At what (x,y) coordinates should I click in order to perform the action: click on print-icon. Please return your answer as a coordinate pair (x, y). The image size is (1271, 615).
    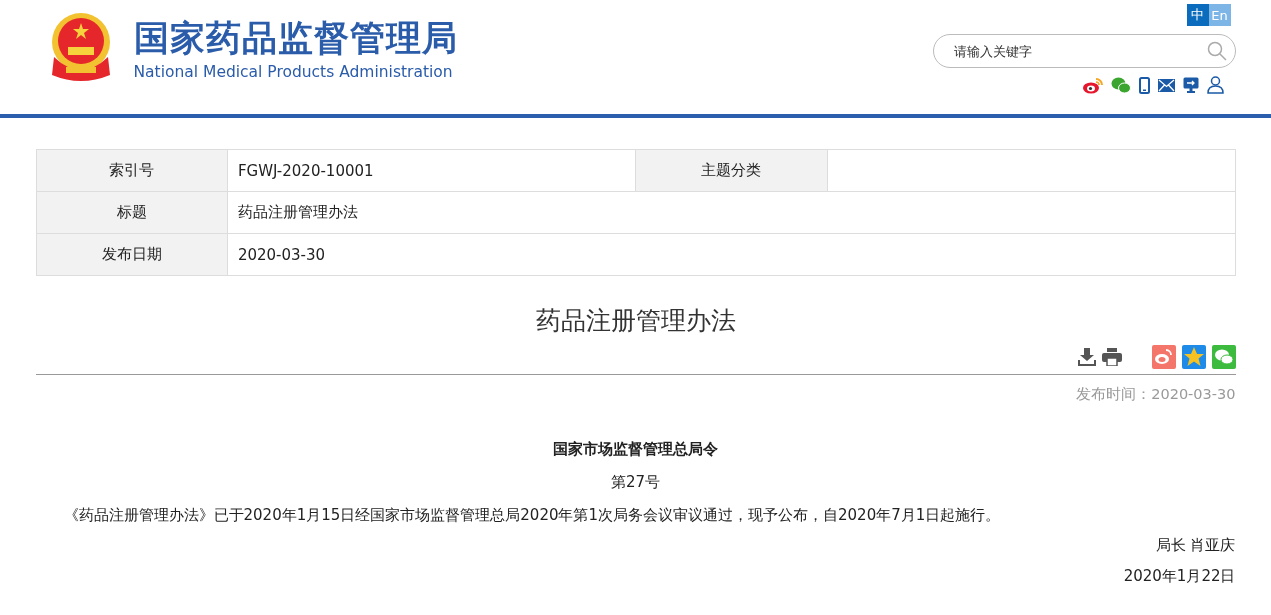
    Looking at the image, I should click on (1111, 357).